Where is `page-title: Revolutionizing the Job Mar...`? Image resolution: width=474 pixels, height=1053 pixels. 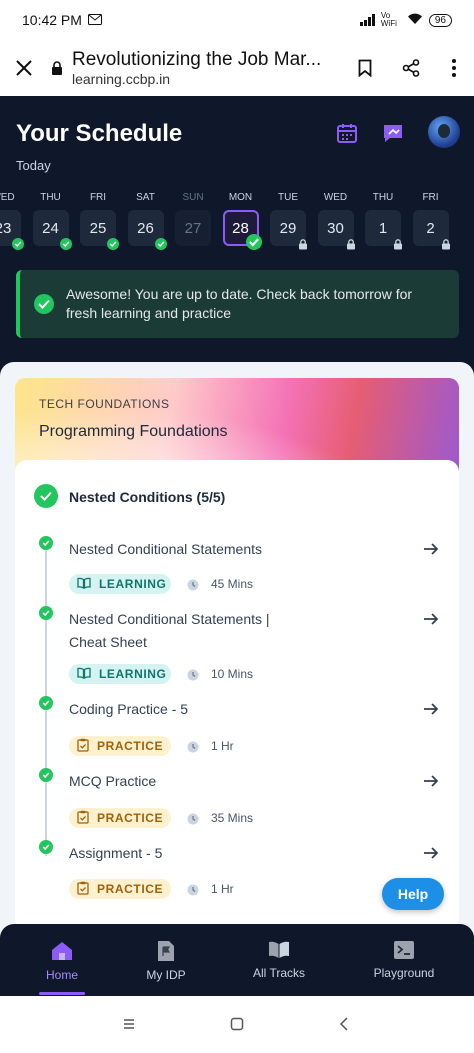 page-title: Revolutionizing the Job Mar... is located at coordinates (197, 59).